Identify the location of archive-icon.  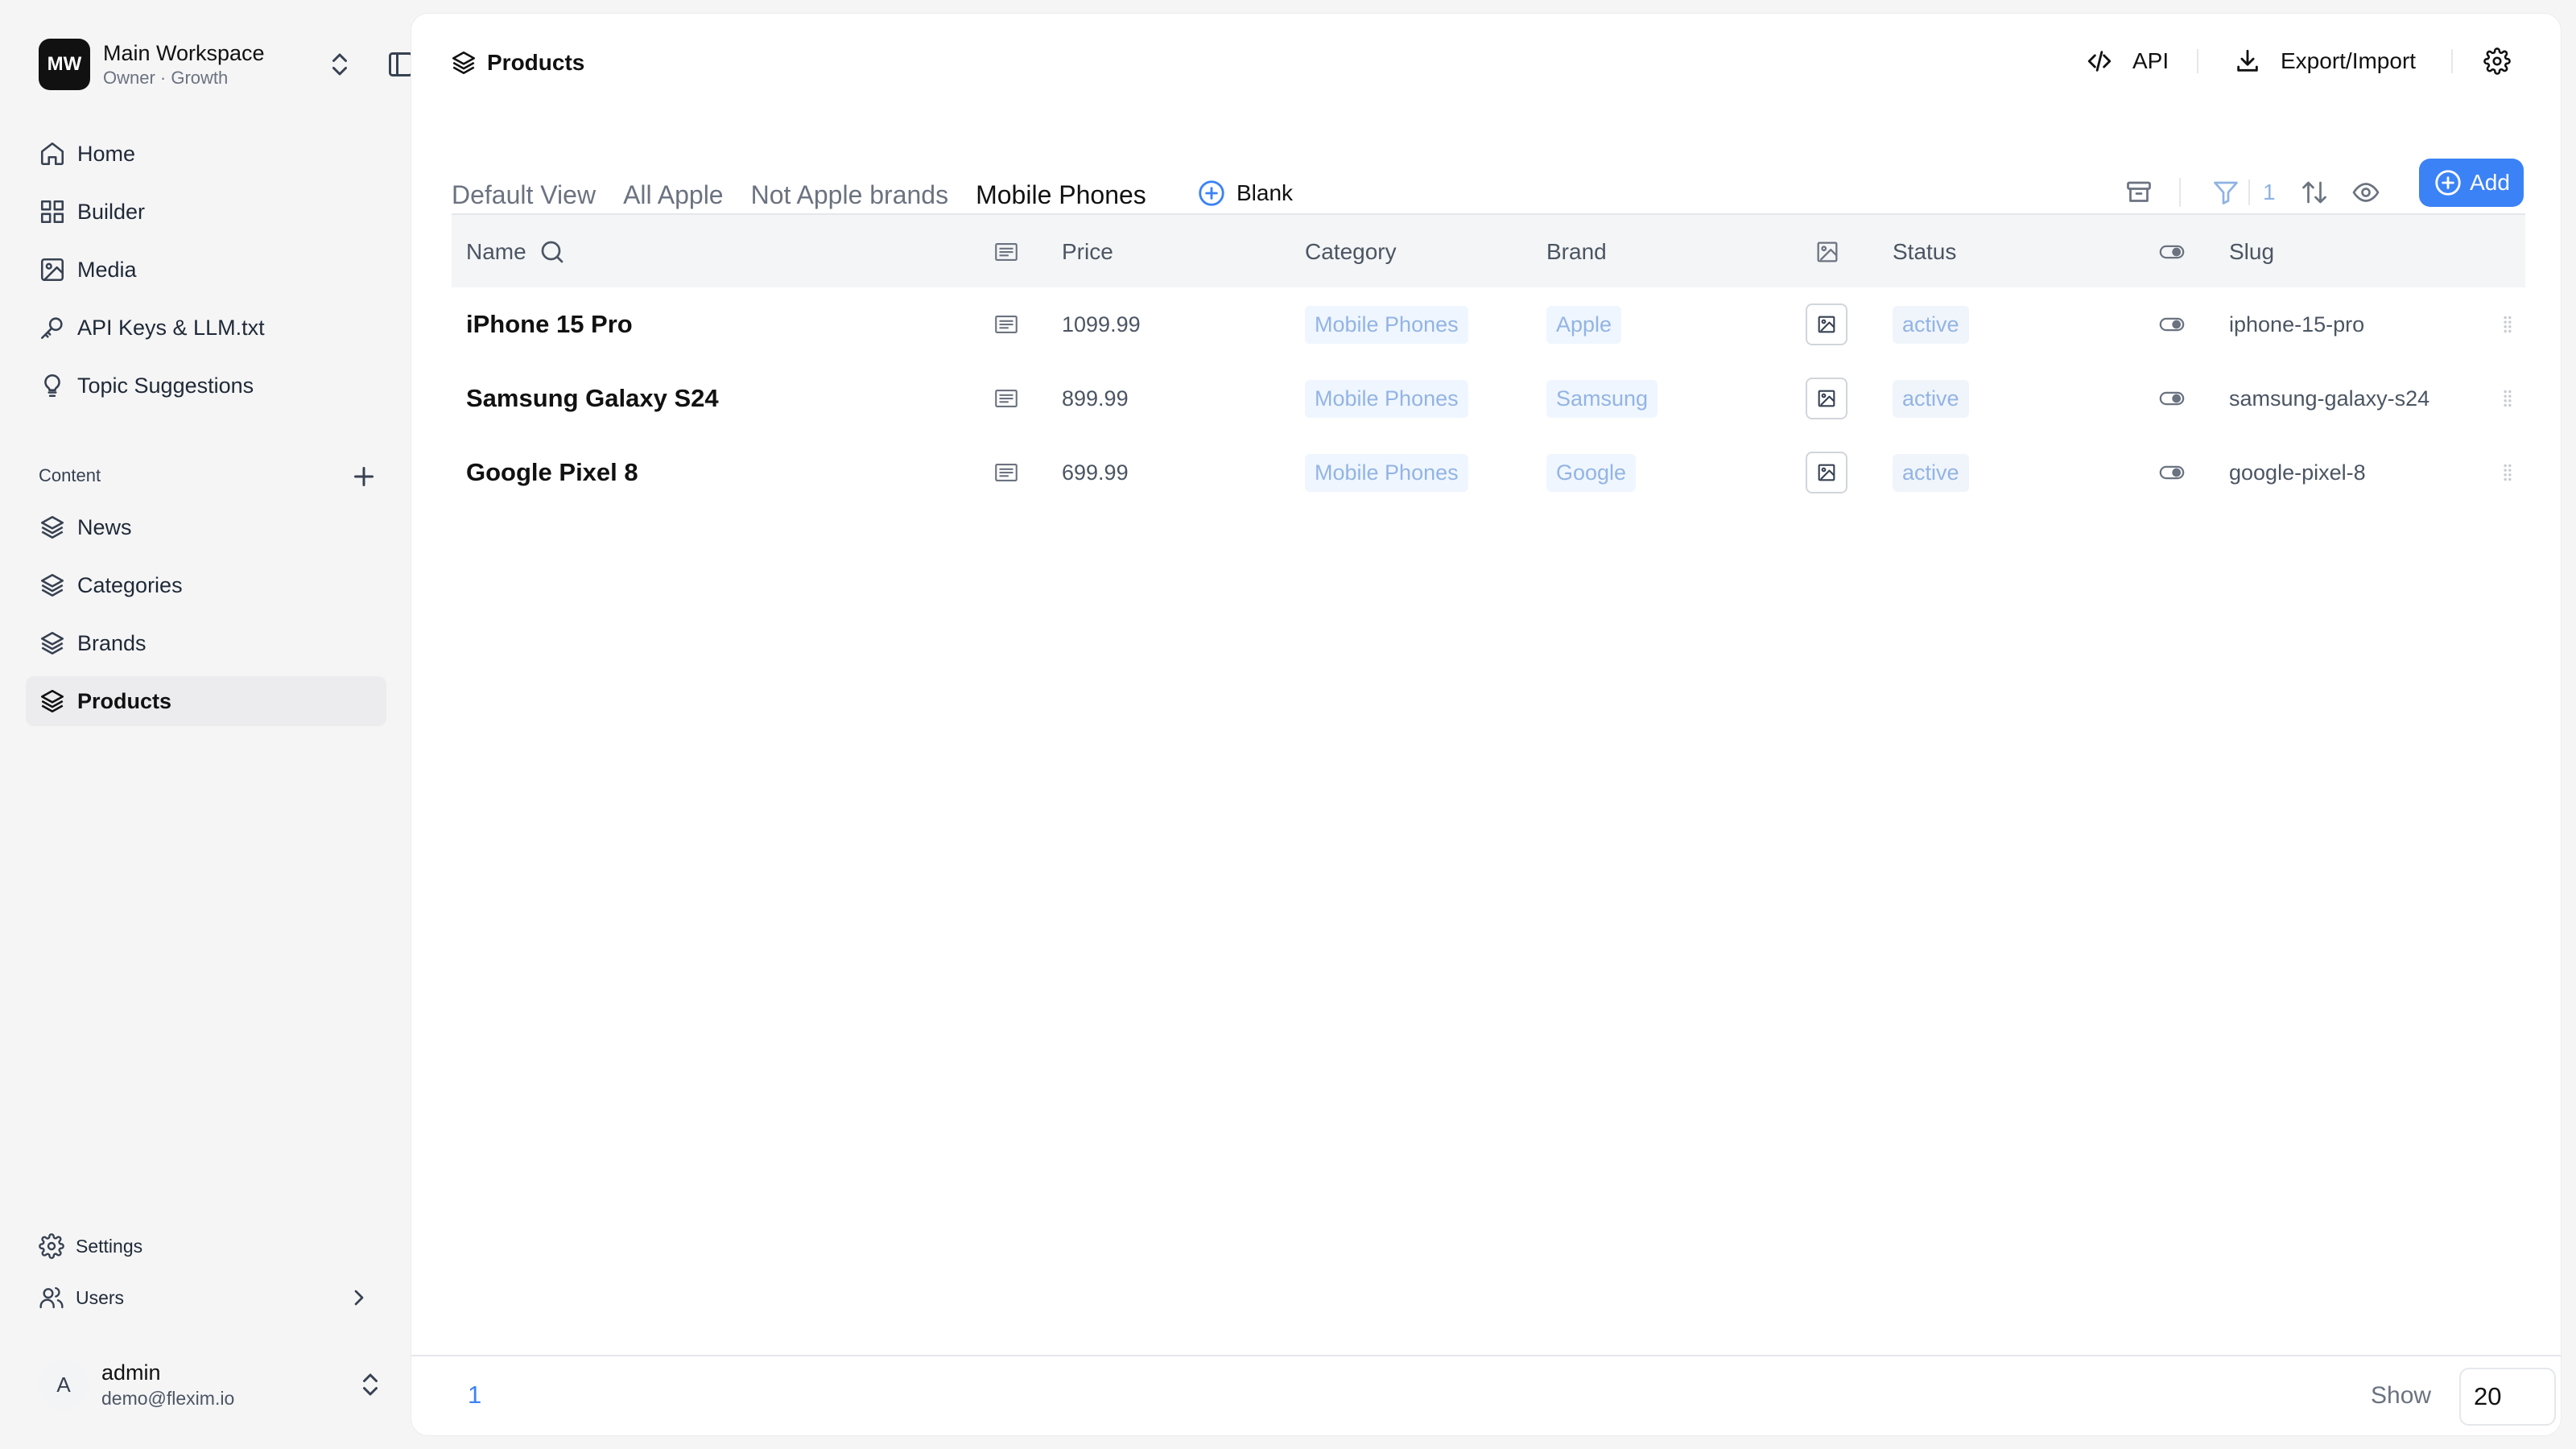
(2138, 192).